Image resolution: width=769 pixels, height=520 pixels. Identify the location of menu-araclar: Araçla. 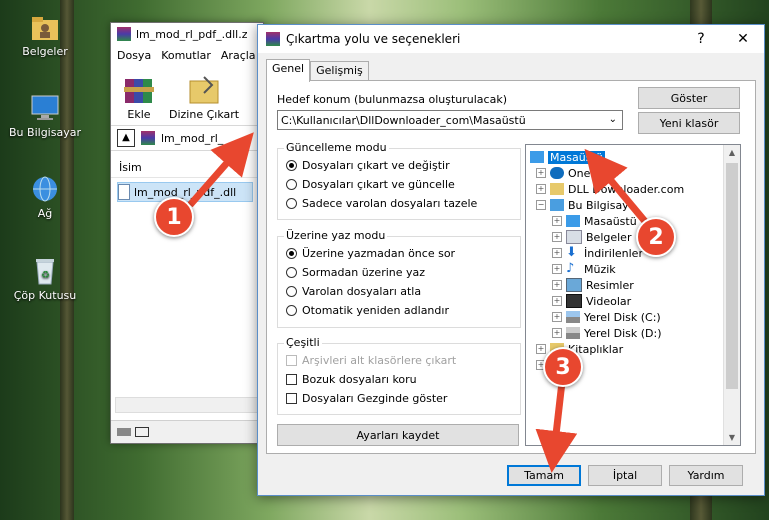
(238, 55).